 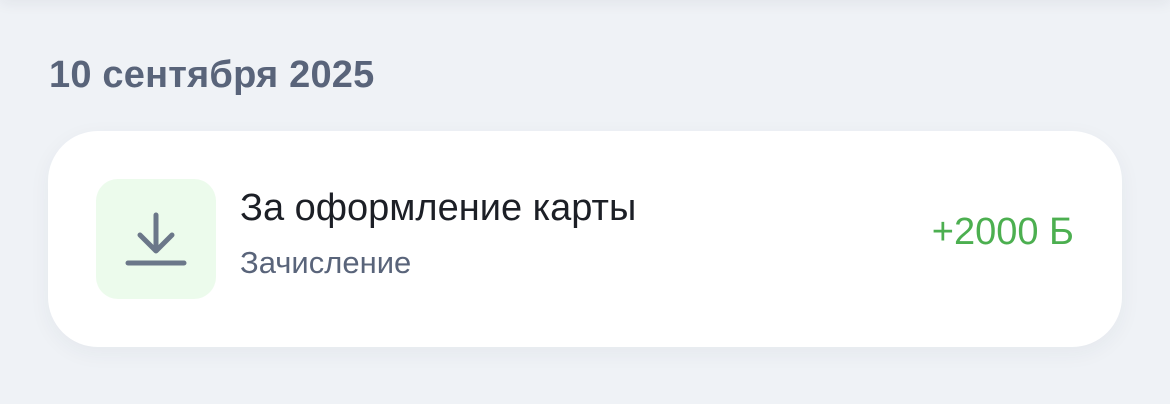 I want to click on transaction-type-label: Зачисление, so click(x=326, y=262).